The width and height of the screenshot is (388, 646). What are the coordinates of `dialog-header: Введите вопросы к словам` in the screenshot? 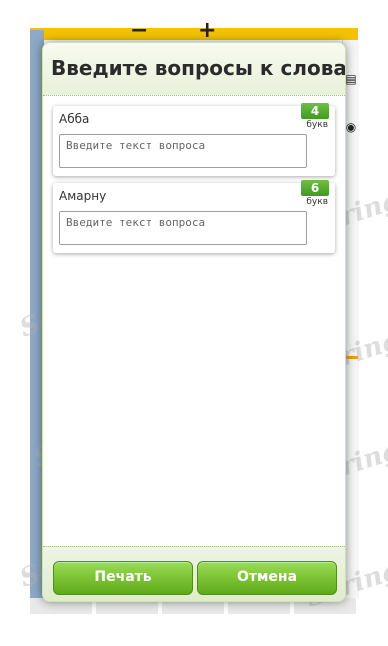 It's located at (194, 69).